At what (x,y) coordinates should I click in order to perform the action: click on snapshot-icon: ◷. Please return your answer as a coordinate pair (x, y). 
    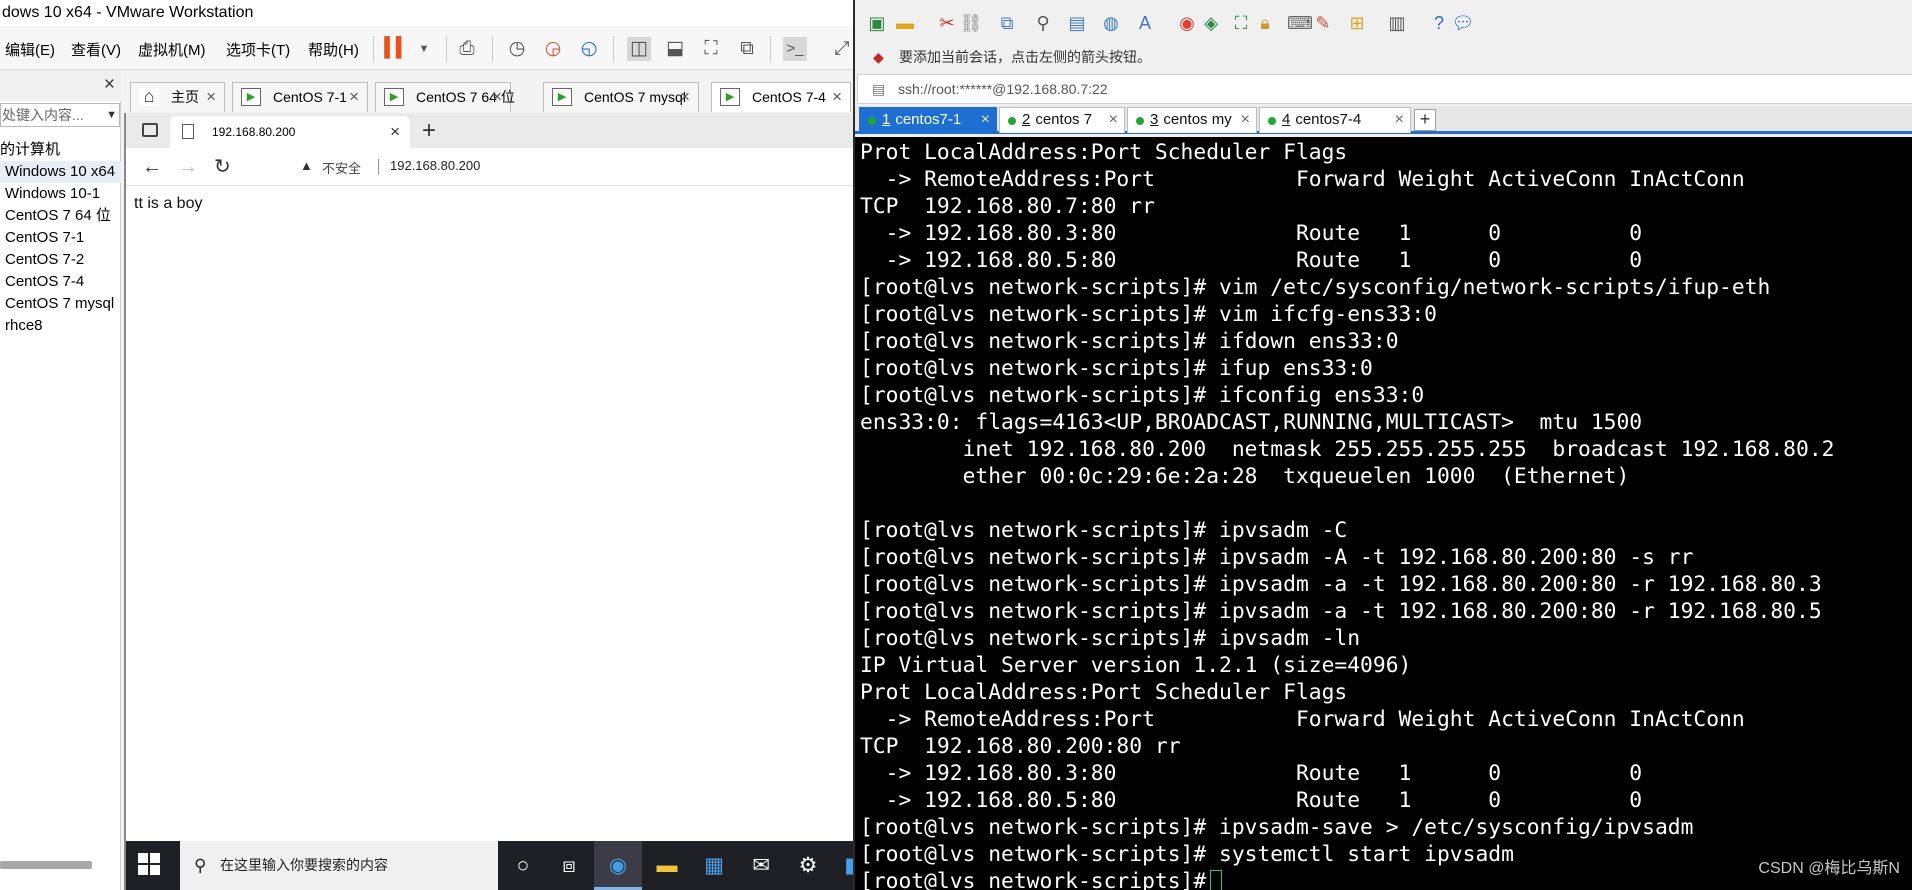
    Looking at the image, I should click on (517, 49).